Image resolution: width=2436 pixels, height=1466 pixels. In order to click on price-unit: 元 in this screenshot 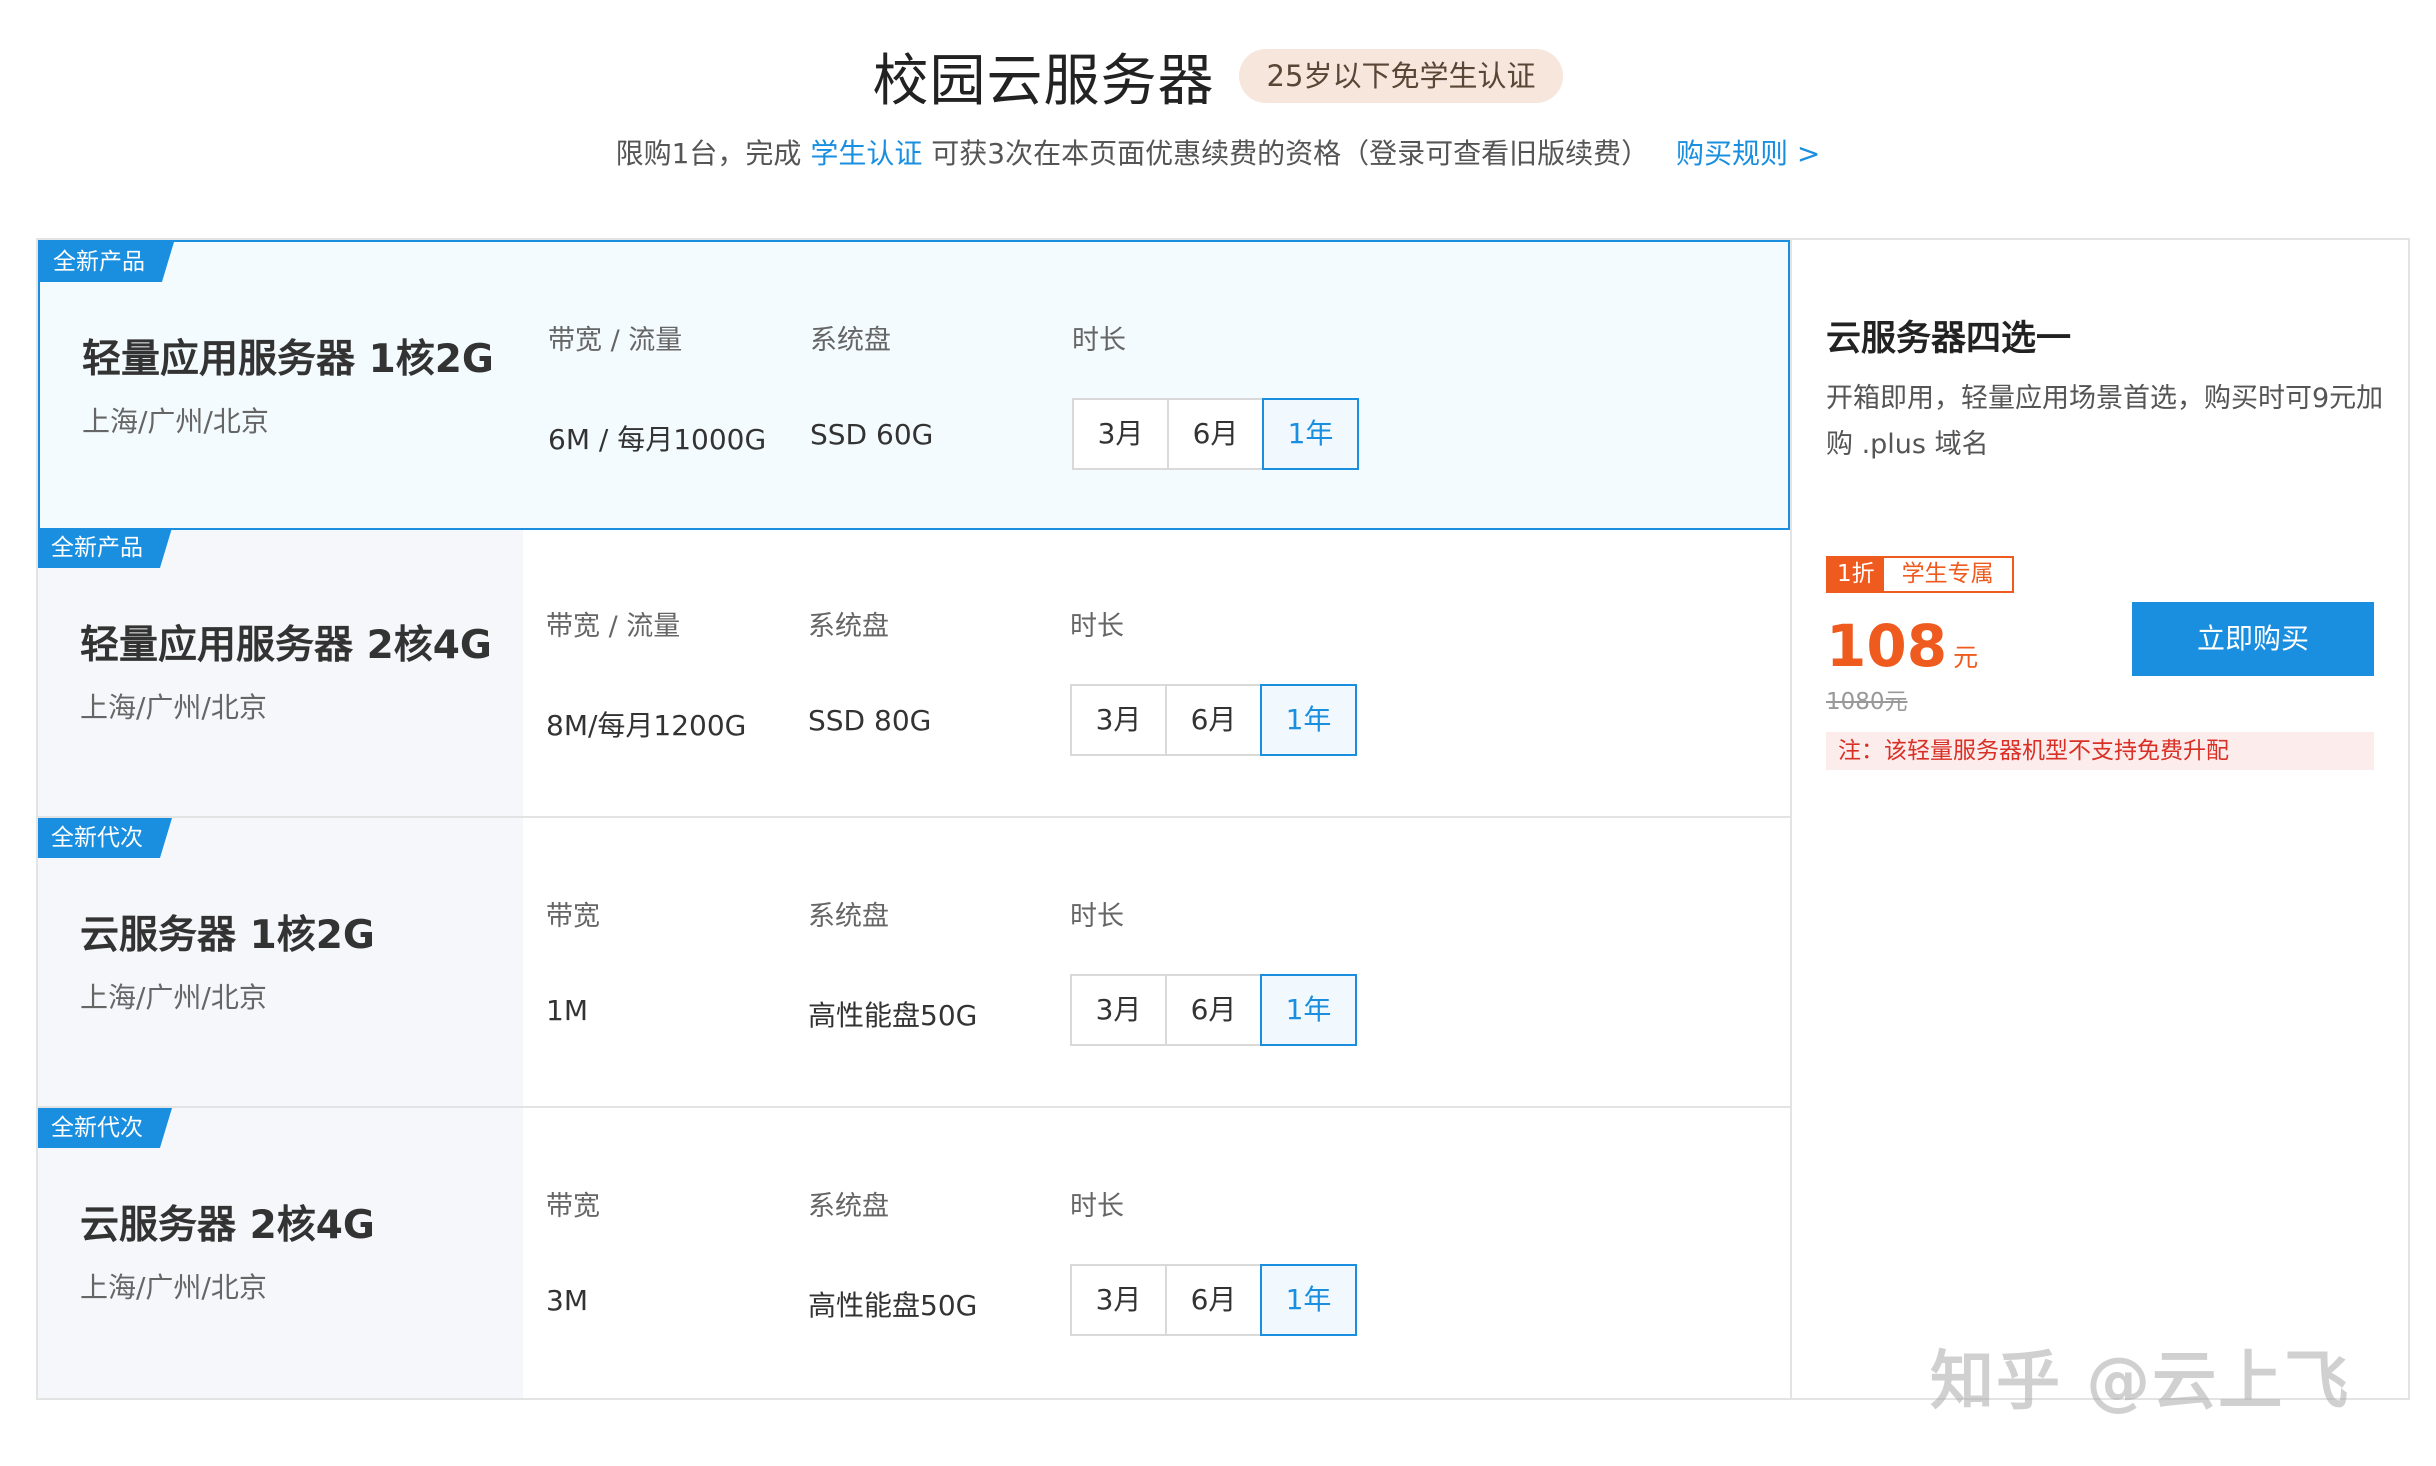, I will do `click(1966, 657)`.